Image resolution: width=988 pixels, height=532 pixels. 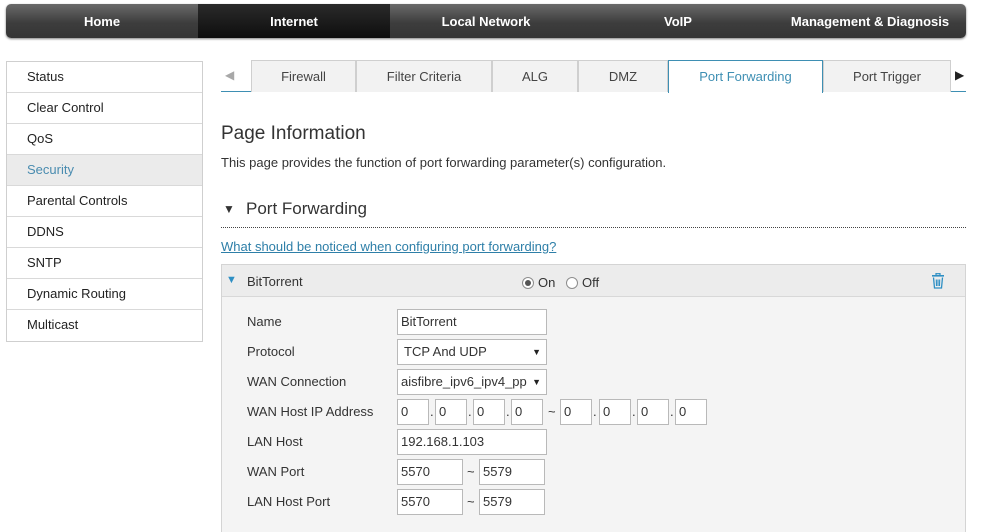 I want to click on row-protocol: Protocol TCP And UDP ▼, so click(x=597, y=352).